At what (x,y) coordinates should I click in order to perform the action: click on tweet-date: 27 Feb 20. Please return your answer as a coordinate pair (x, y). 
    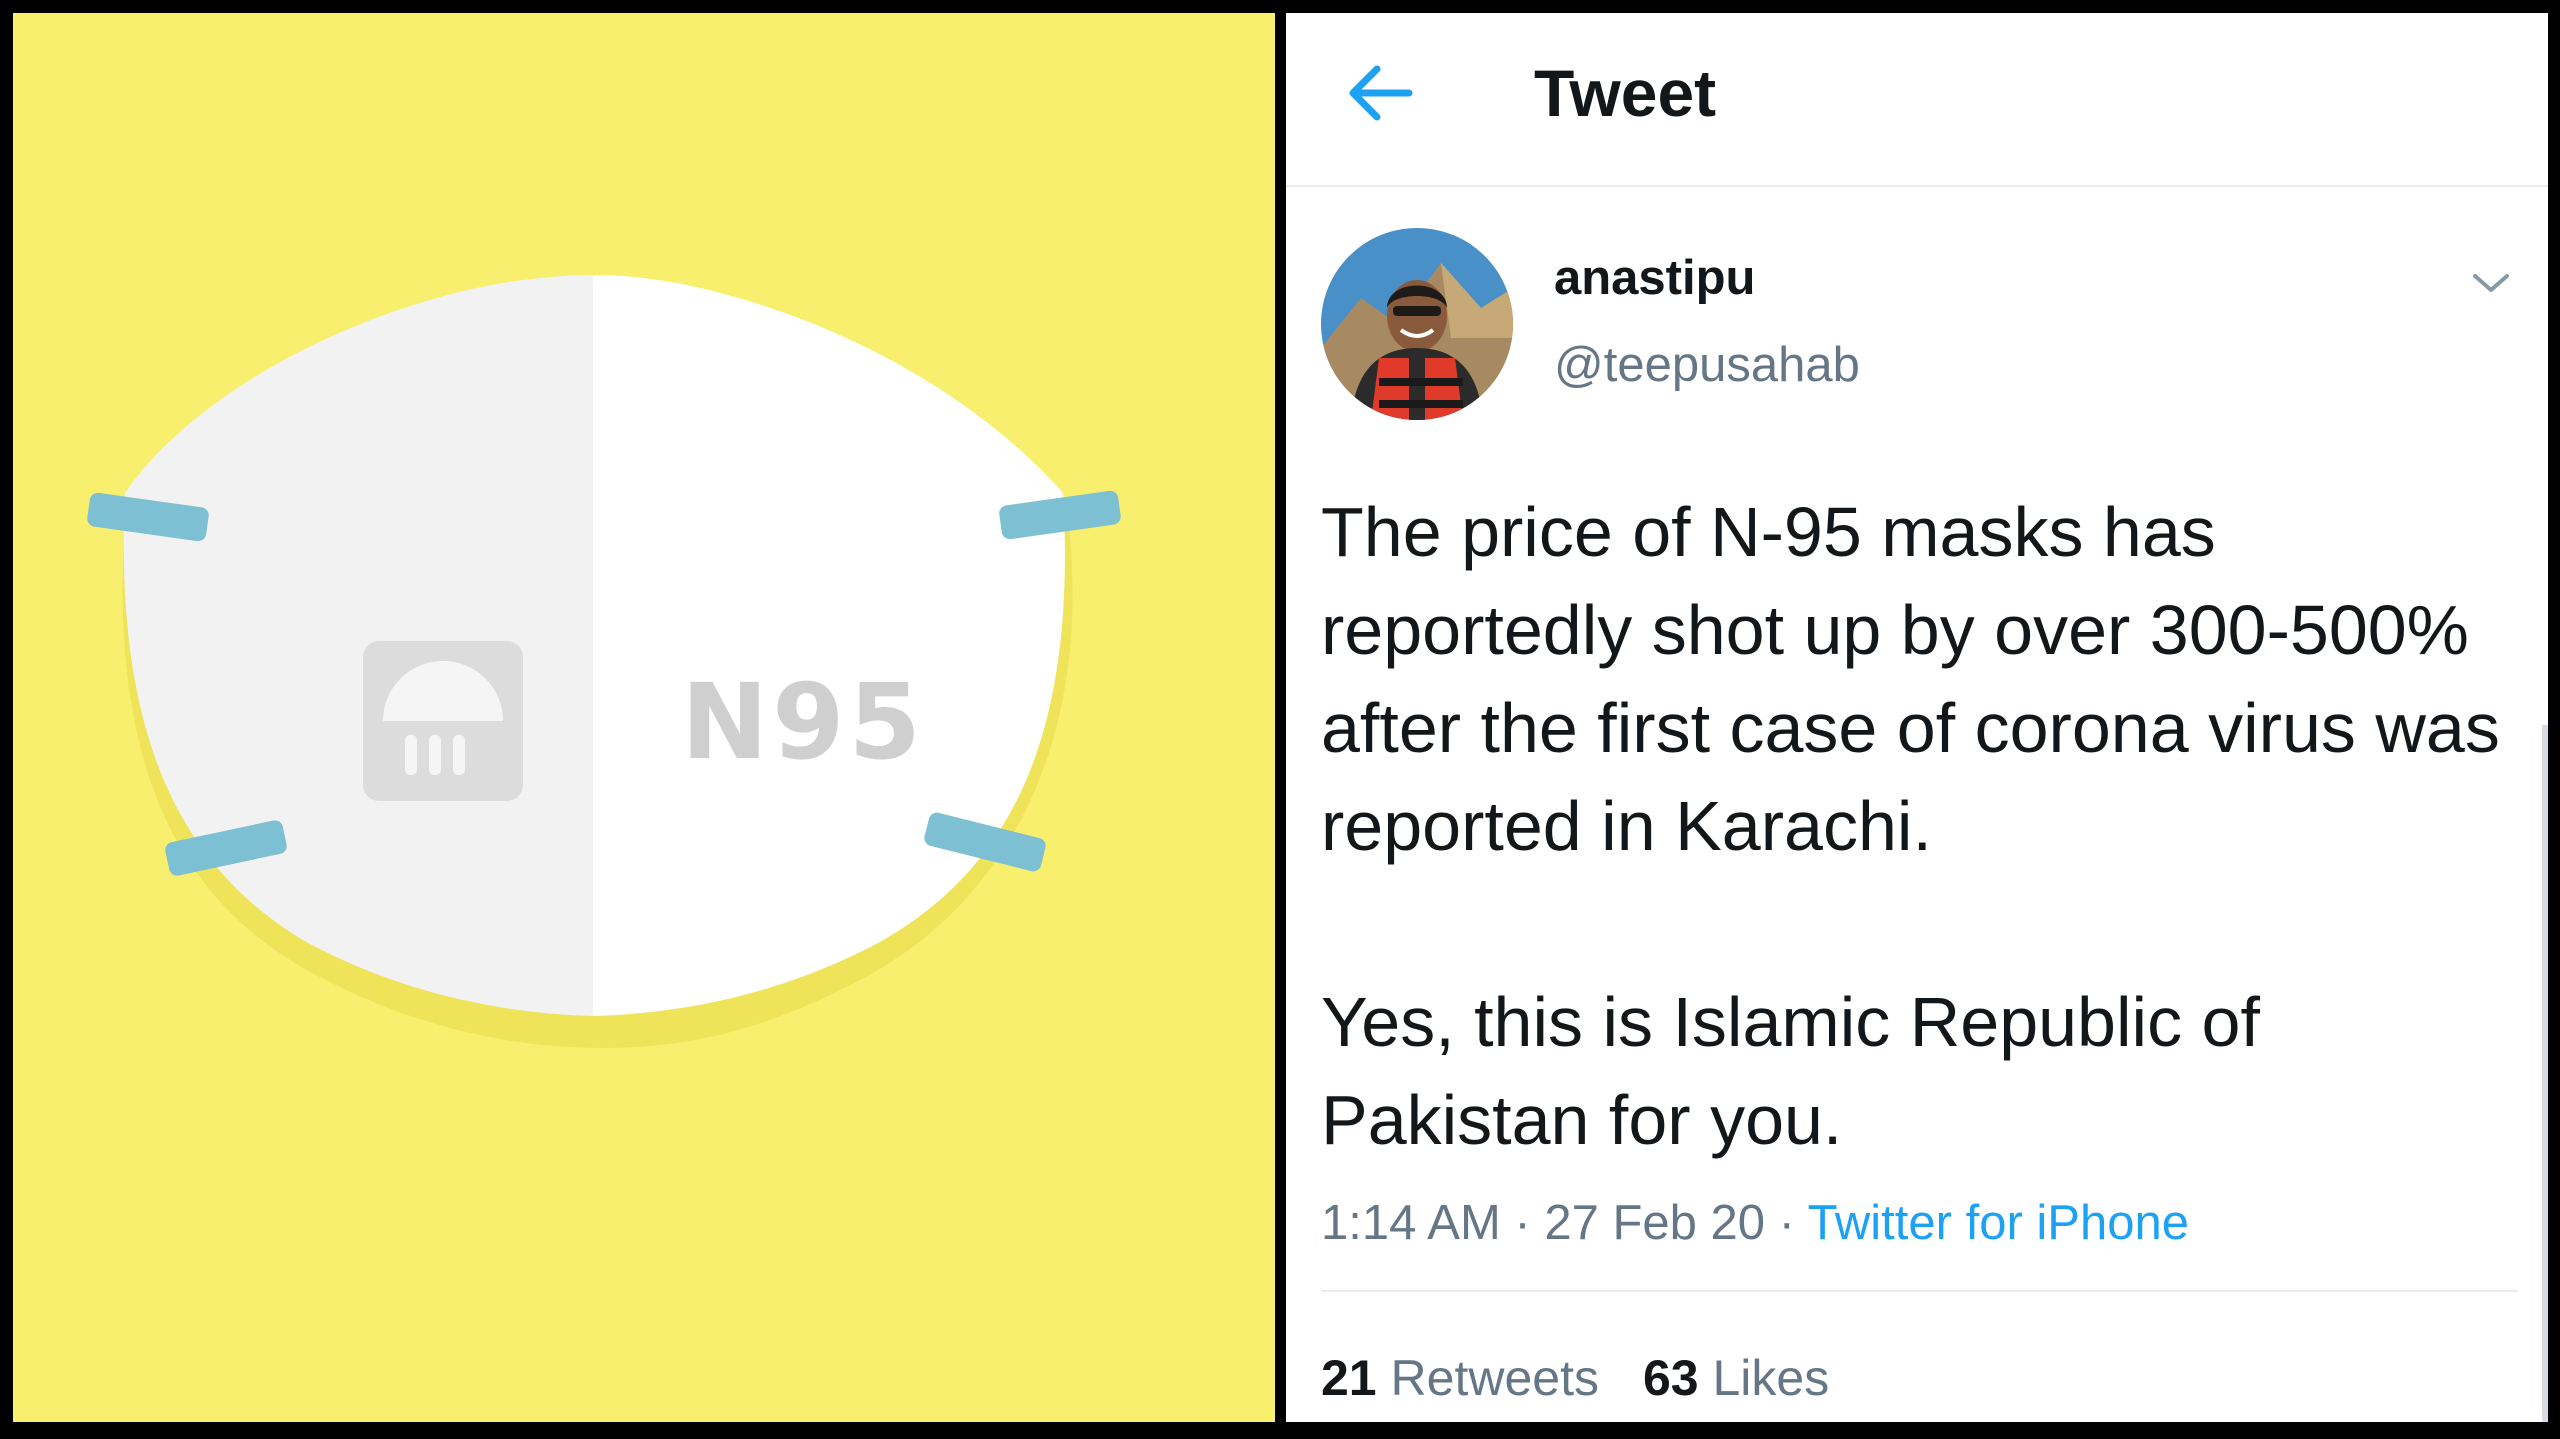
    Looking at the image, I should click on (1654, 1223).